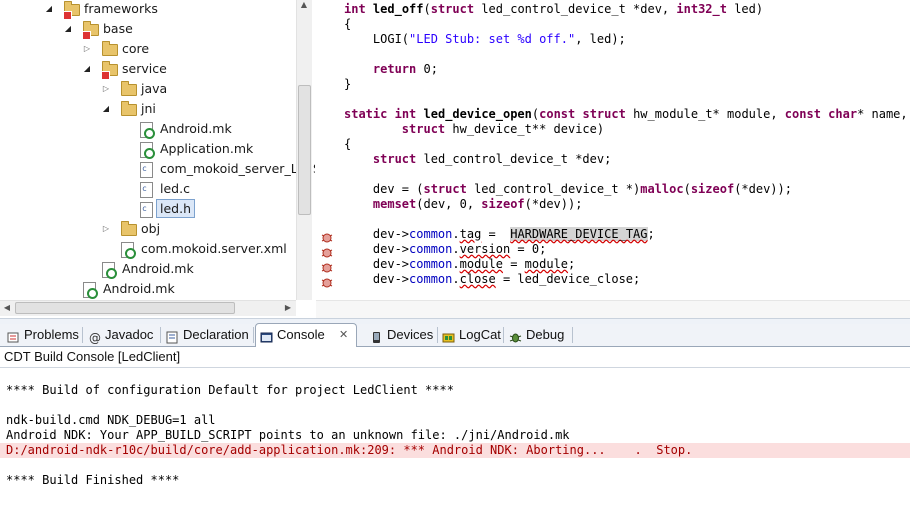  I want to click on tab-label: Devices, so click(410, 334).